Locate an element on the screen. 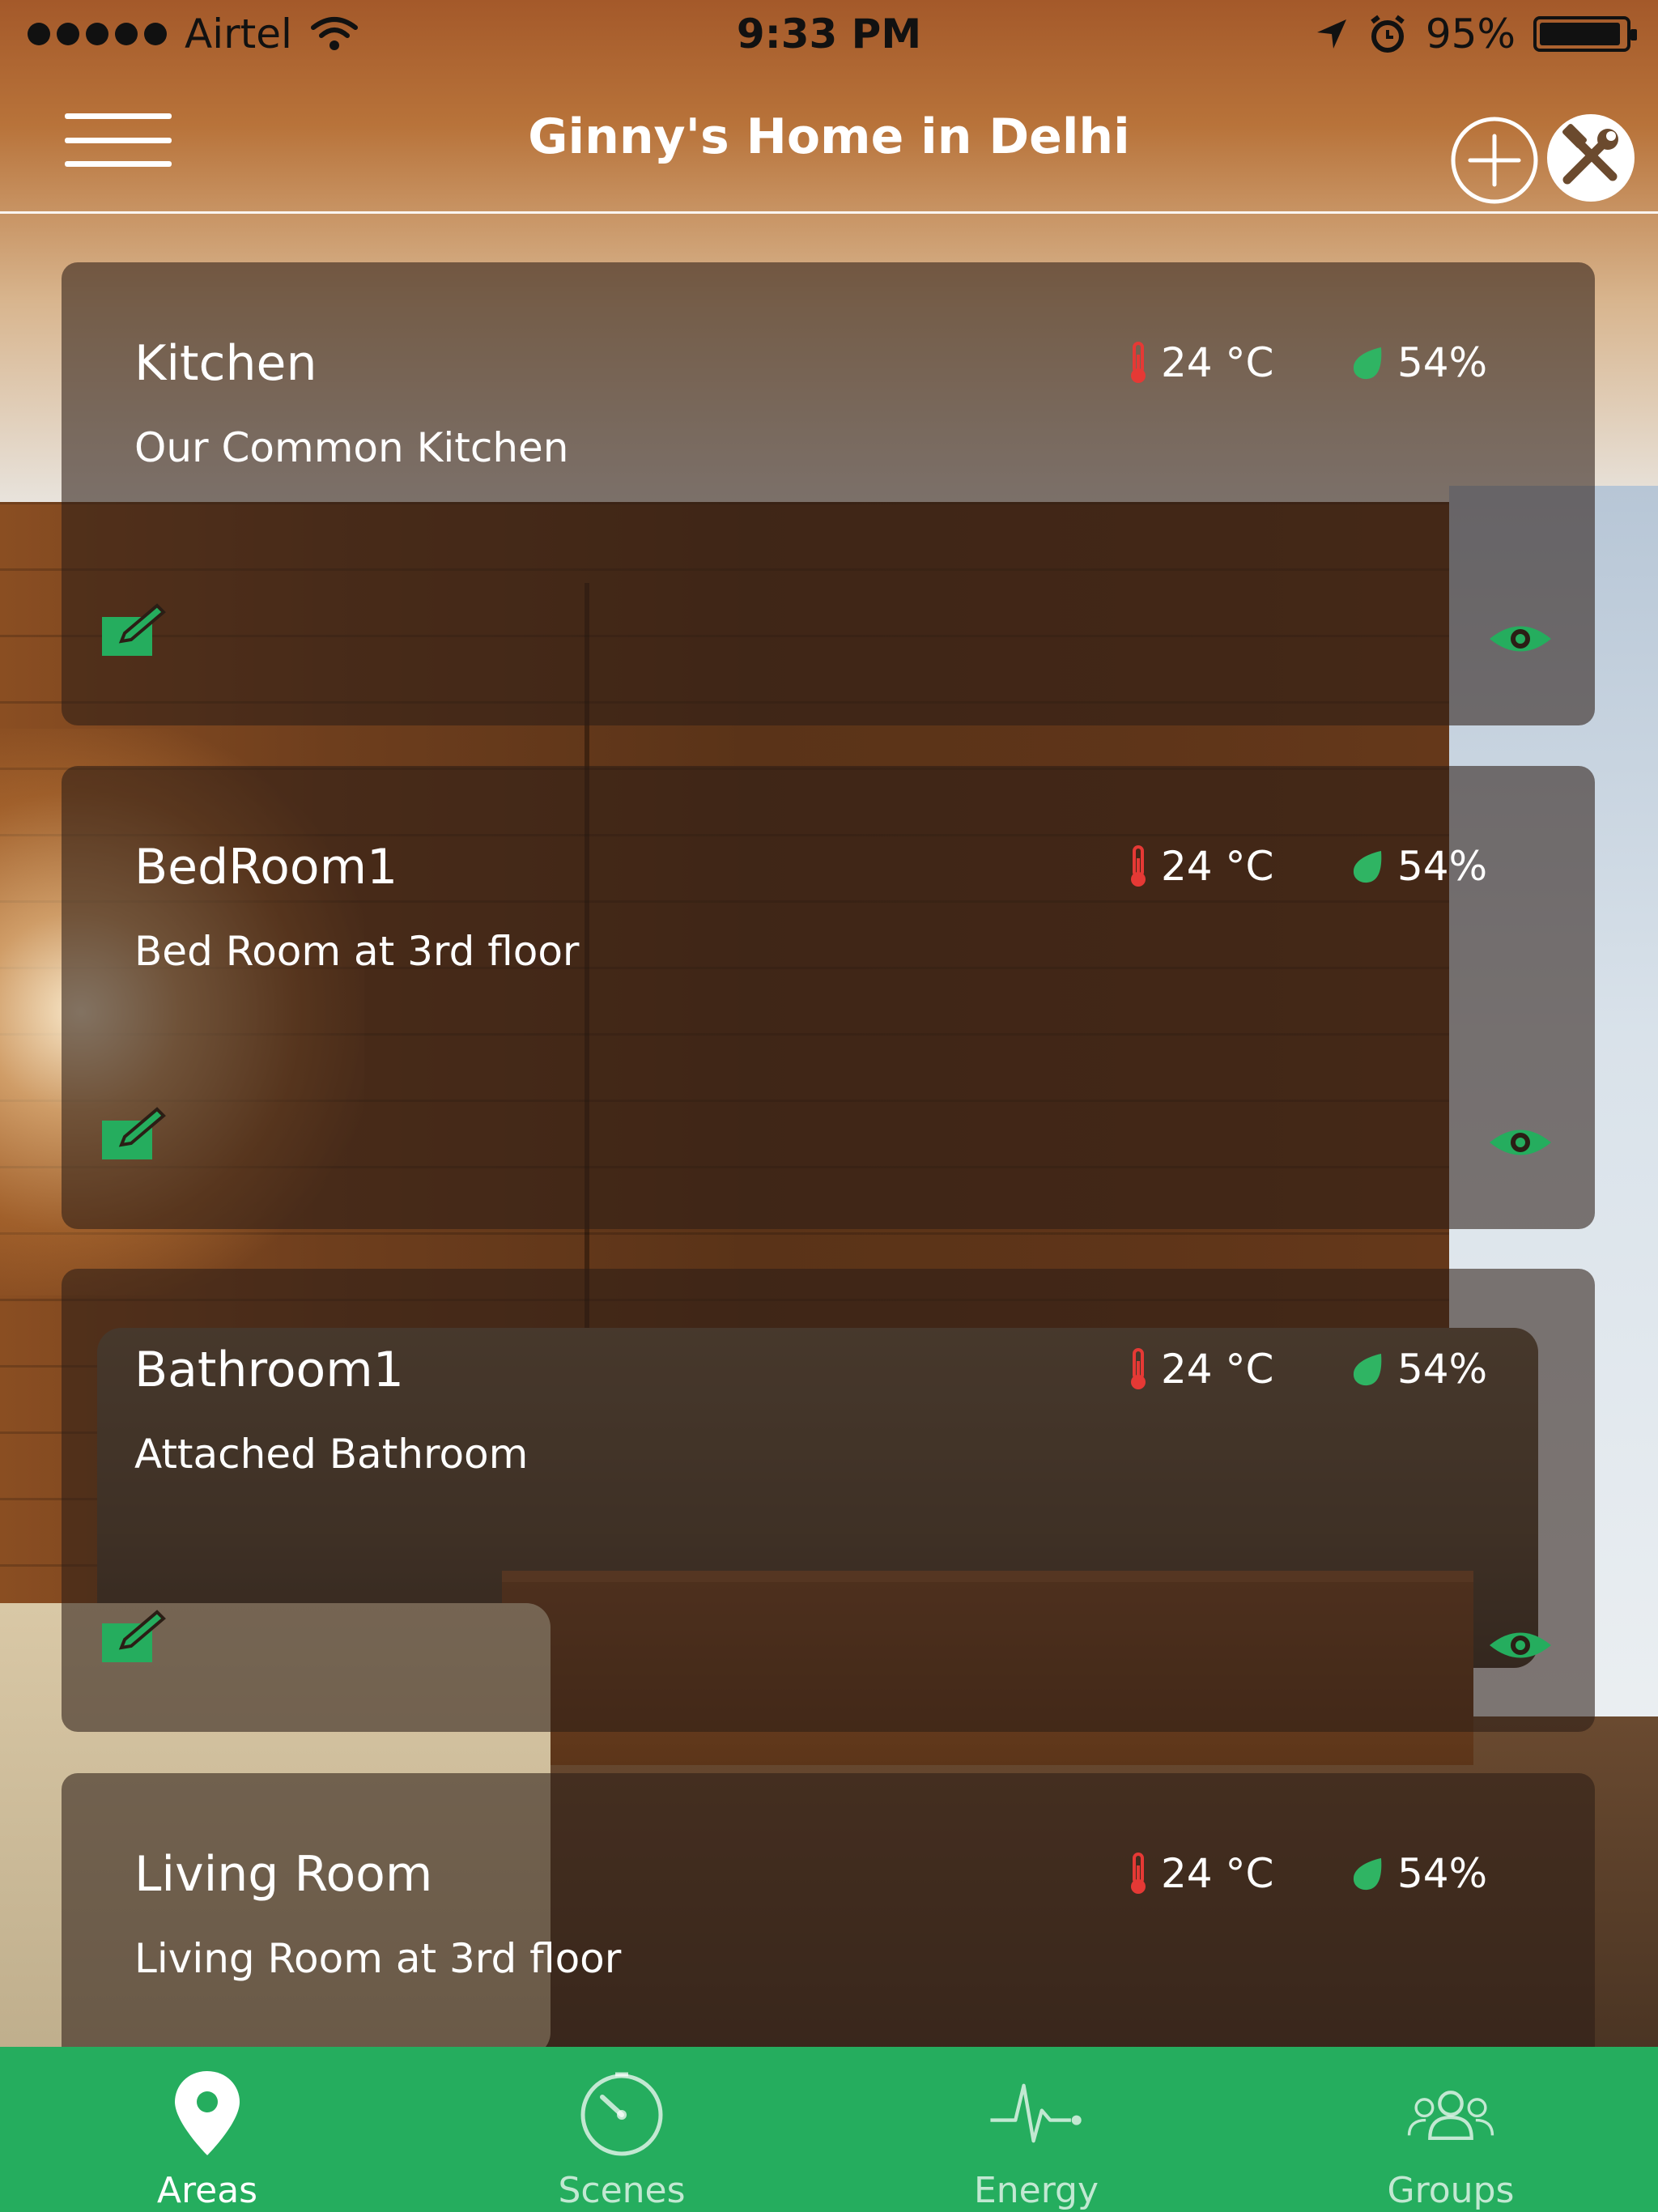 This screenshot has height=2212, width=1658. navigation-bar: Ginny's Home in Delhi is located at coordinates (829, 141).